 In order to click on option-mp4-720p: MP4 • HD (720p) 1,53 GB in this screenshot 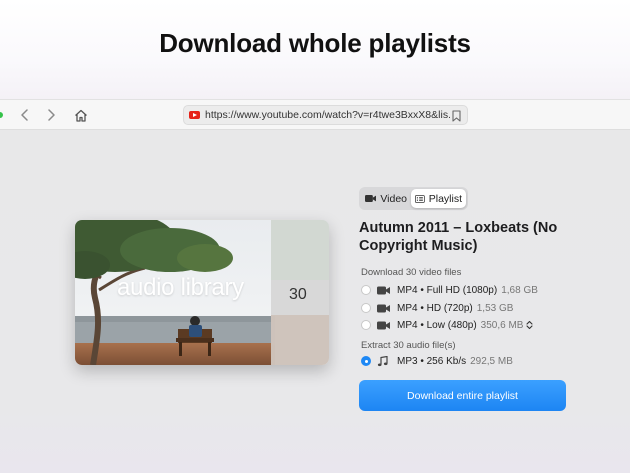, I will do `click(437, 308)`.